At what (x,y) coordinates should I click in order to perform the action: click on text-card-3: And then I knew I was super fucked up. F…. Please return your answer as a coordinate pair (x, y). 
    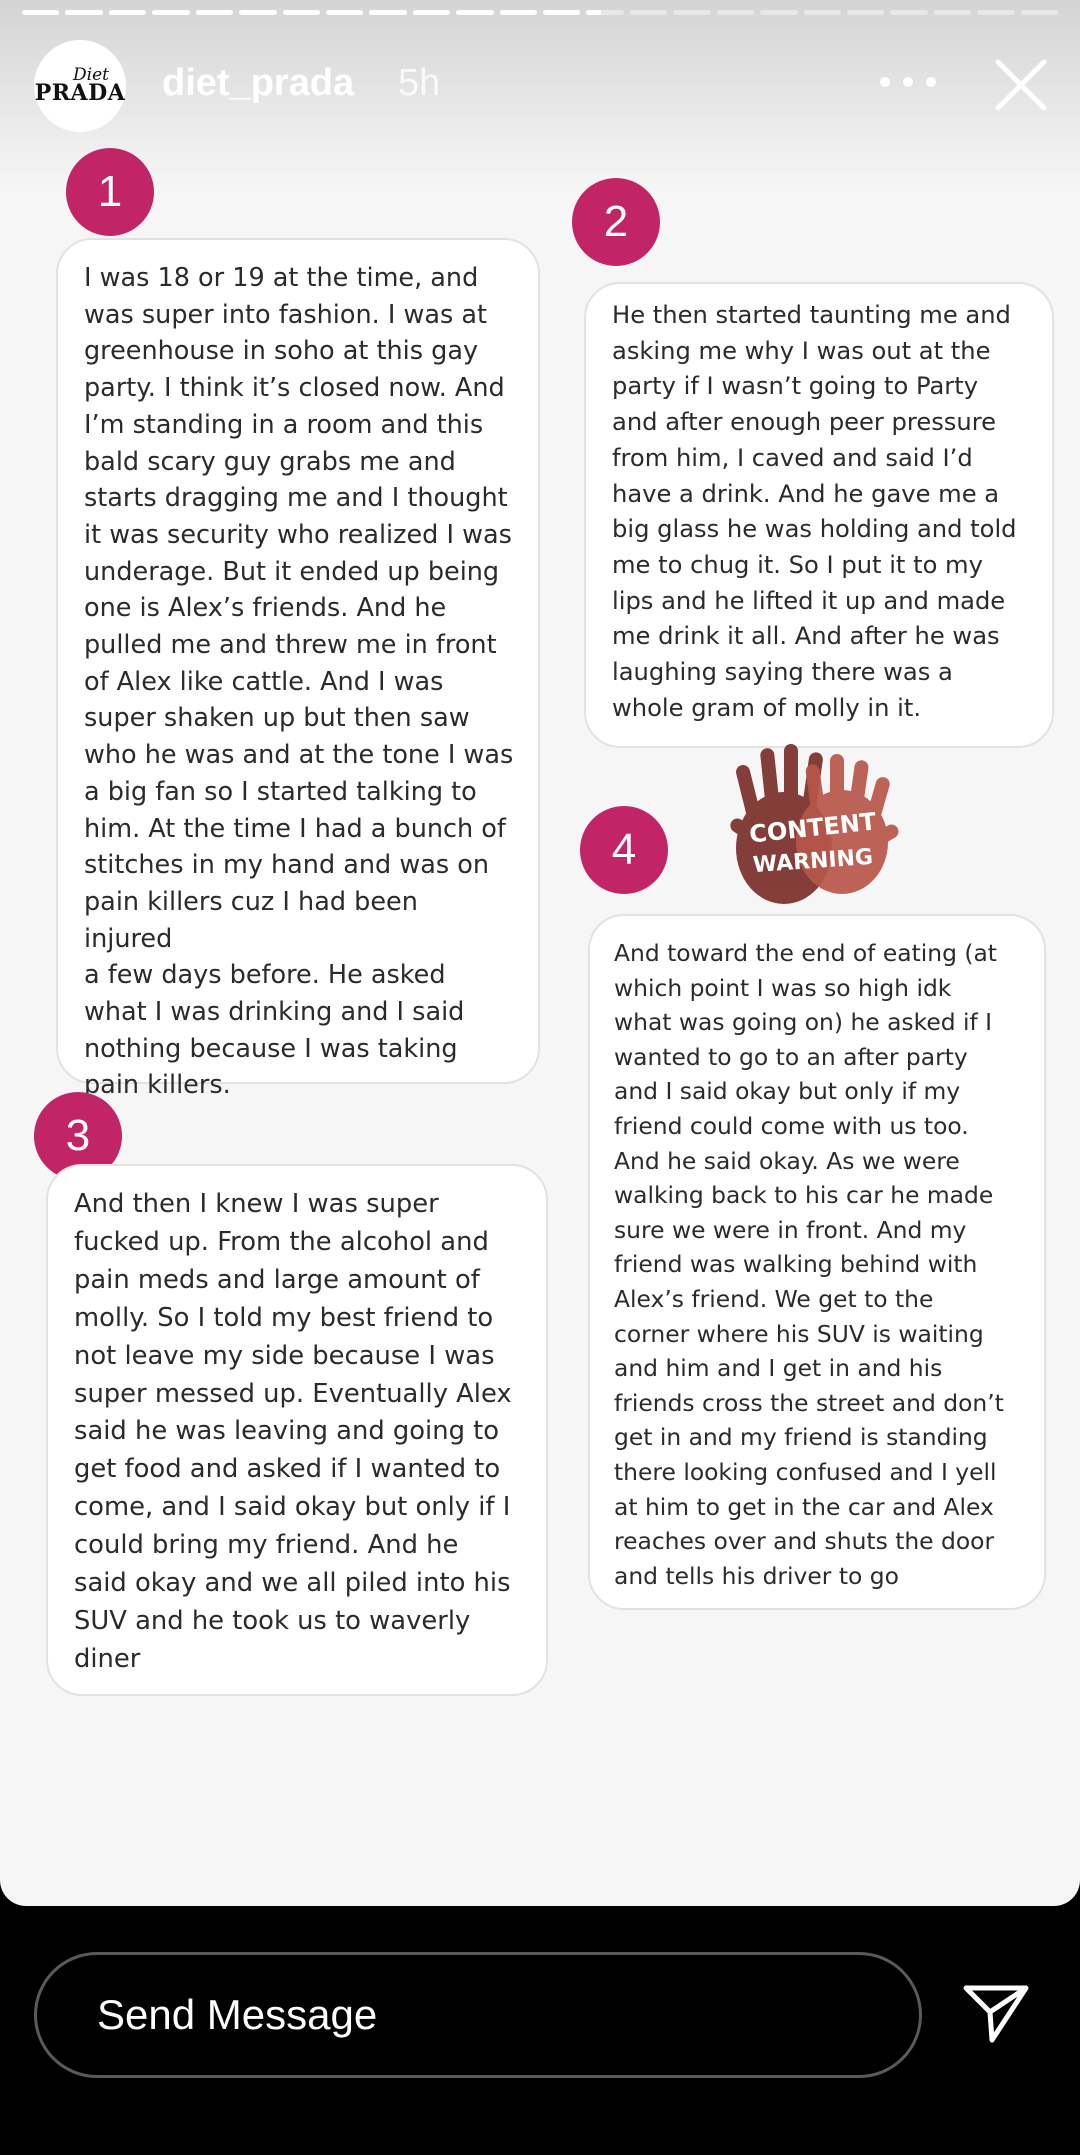
    Looking at the image, I should click on (297, 1430).